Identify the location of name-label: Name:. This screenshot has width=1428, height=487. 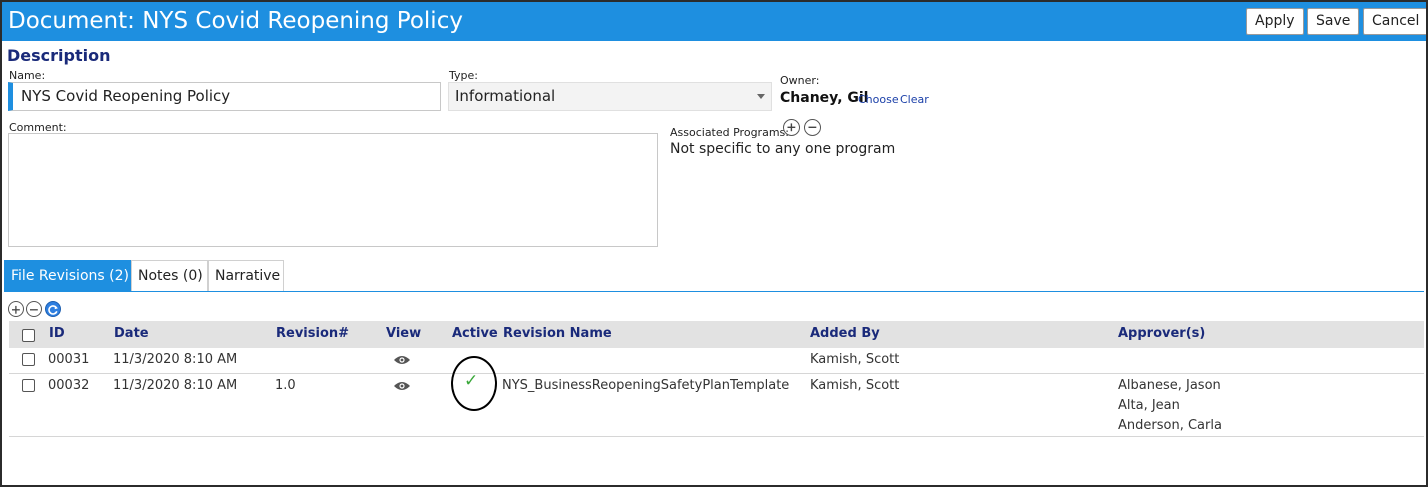
(27, 75).